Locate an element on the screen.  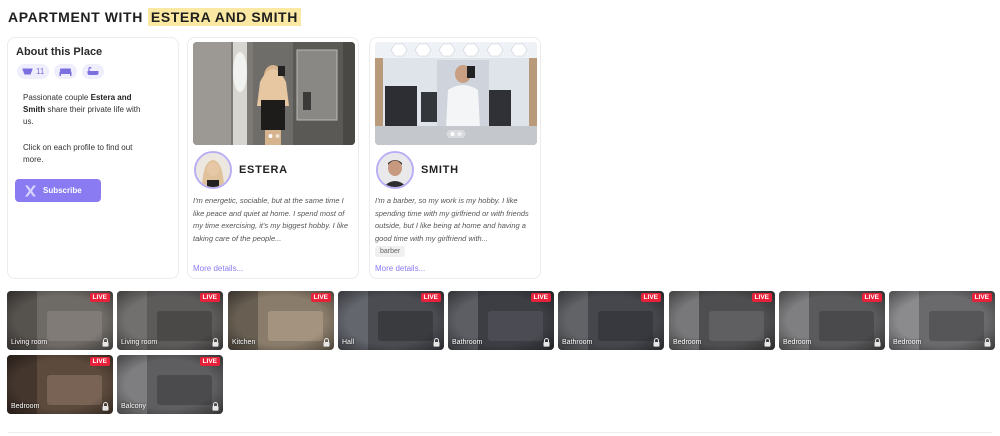
title-highlight: ESTERA AND SMITH is located at coordinates (224, 17).